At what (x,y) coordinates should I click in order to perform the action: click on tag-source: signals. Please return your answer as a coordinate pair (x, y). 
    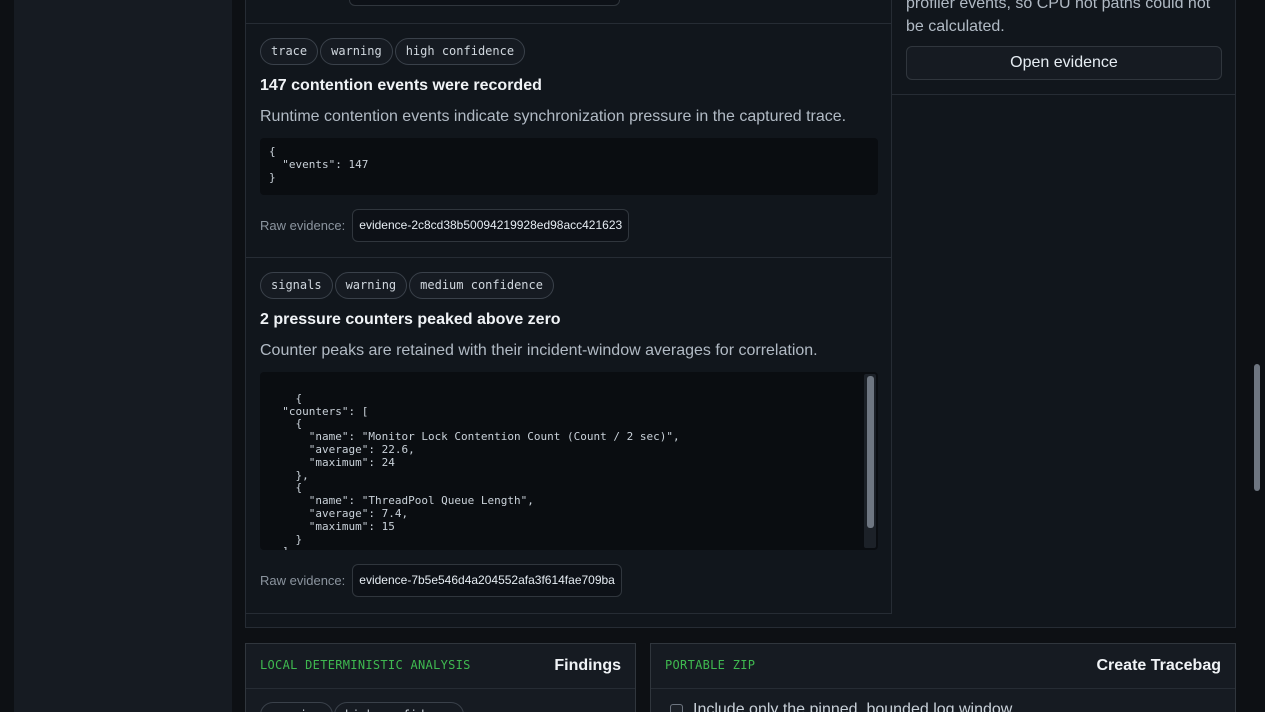
    Looking at the image, I should click on (296, 285).